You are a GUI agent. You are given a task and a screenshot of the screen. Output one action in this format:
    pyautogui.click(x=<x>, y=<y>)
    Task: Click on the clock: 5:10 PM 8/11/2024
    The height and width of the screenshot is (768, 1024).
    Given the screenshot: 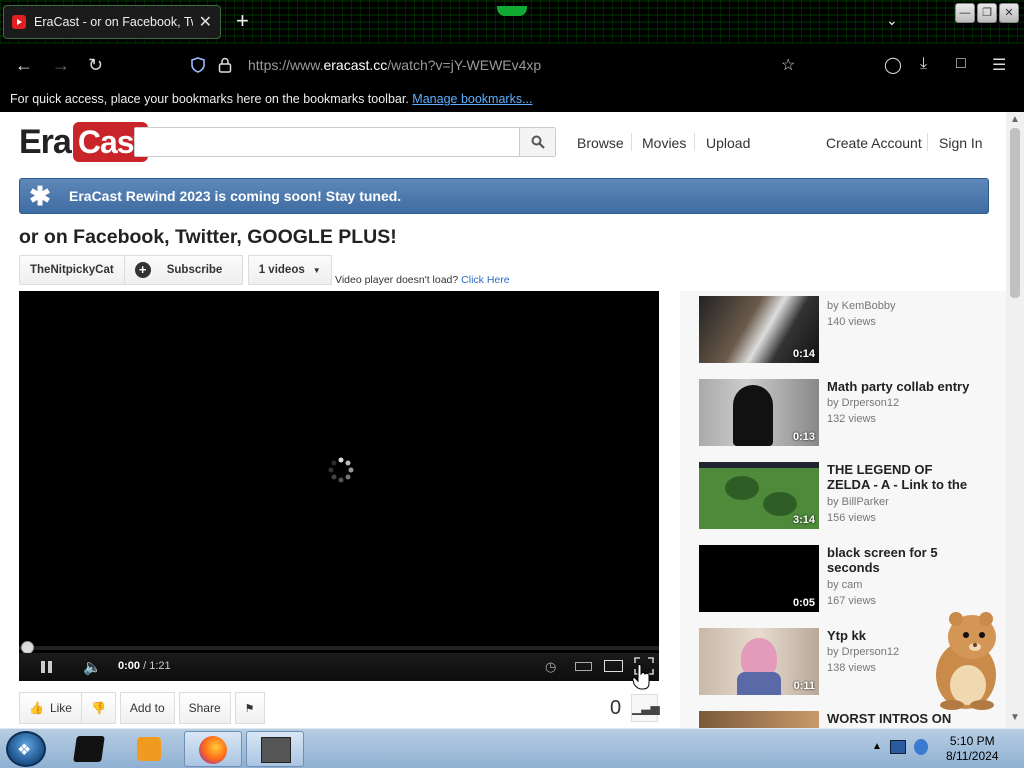 What is the action you would take?
    pyautogui.click(x=972, y=749)
    